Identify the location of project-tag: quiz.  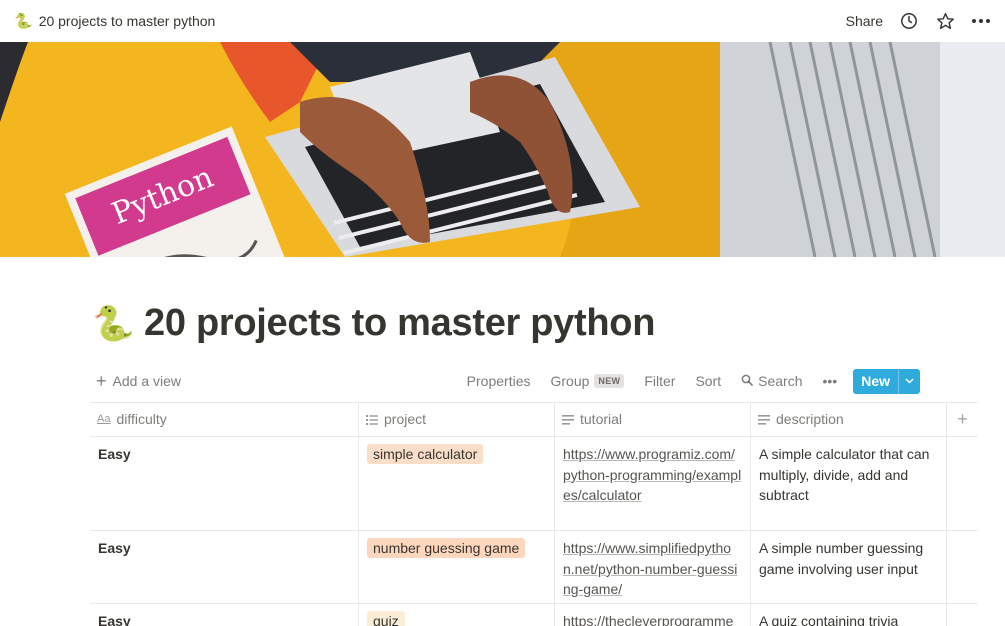
(386, 618).